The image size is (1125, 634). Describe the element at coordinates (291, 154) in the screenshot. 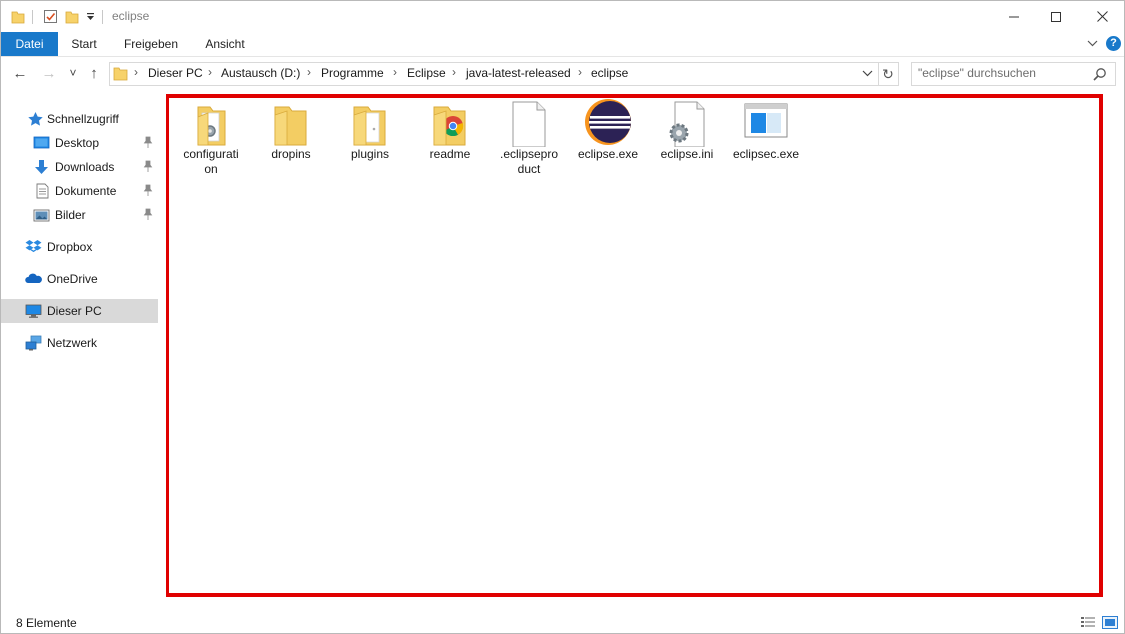

I see `file-name-label: dropins` at that location.